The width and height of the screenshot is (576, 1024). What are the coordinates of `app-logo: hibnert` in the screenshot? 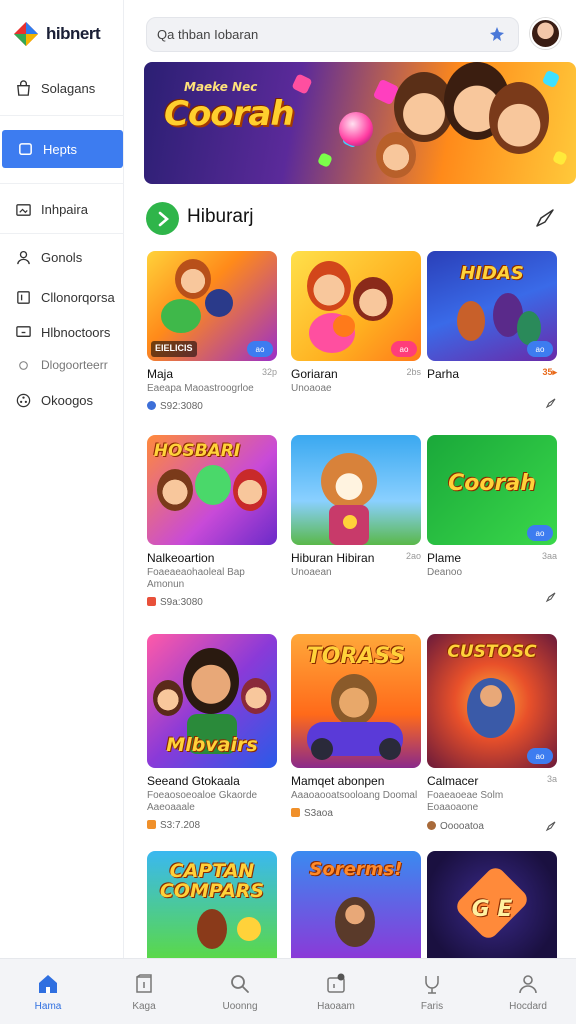 It's located at (56, 34).